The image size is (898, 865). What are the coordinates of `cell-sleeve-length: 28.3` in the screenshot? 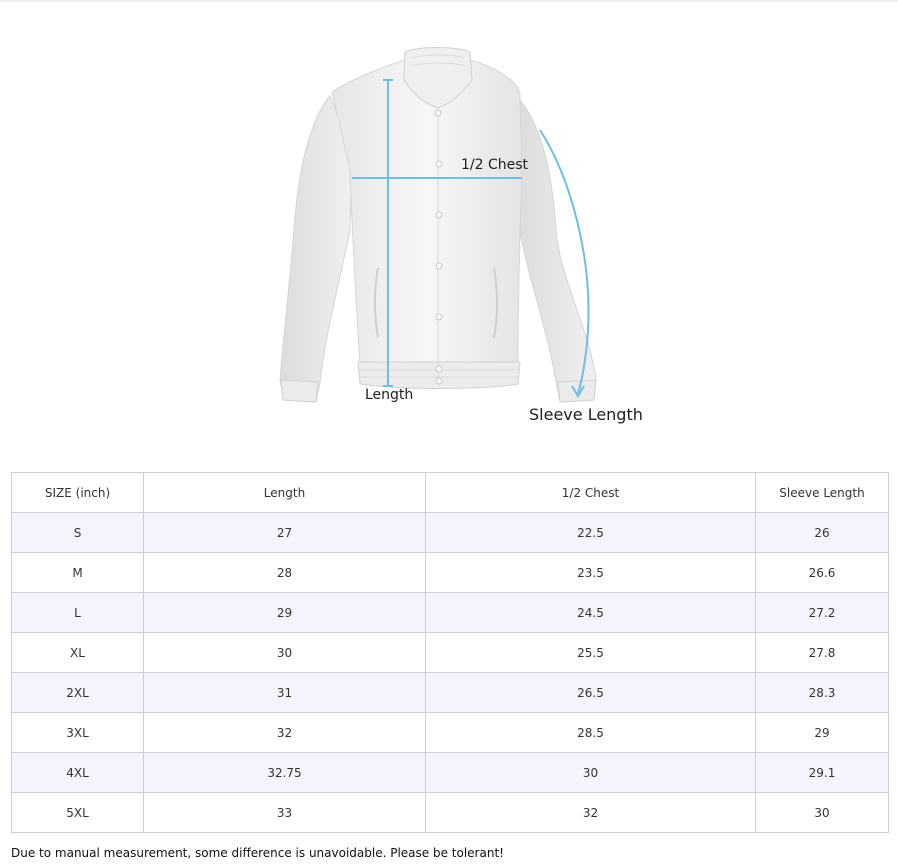 It's located at (822, 692).